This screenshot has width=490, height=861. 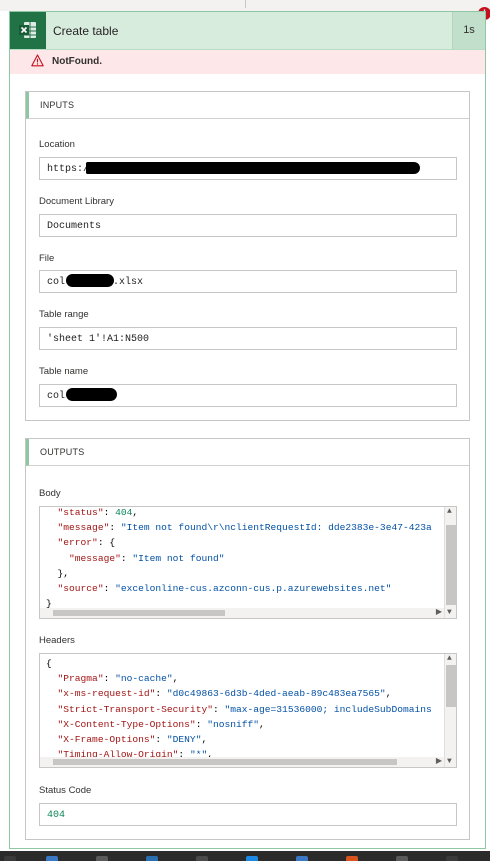 What do you see at coordinates (450, 710) in the screenshot?
I see `headers-vertical-scrollbar: ▲ ▼` at bounding box center [450, 710].